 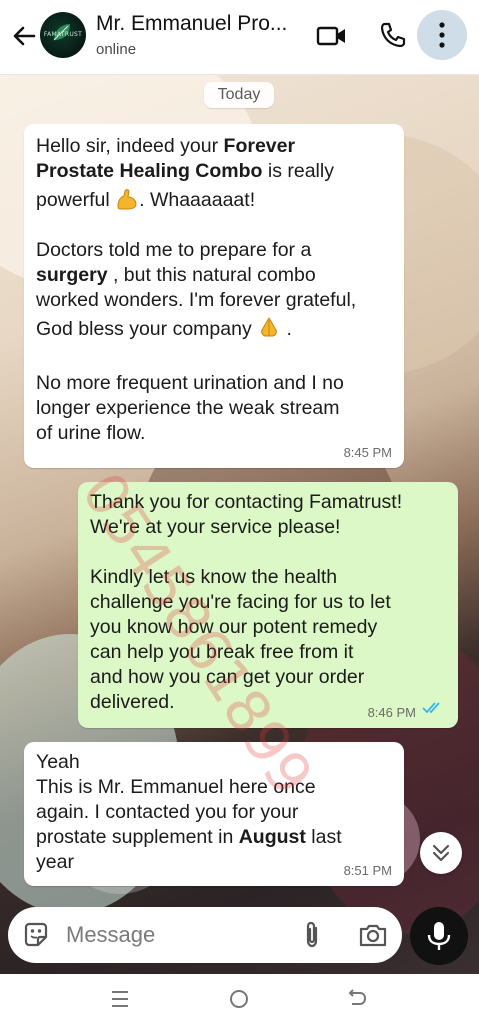 I want to click on paperclip-icon, so click(x=312, y=937).